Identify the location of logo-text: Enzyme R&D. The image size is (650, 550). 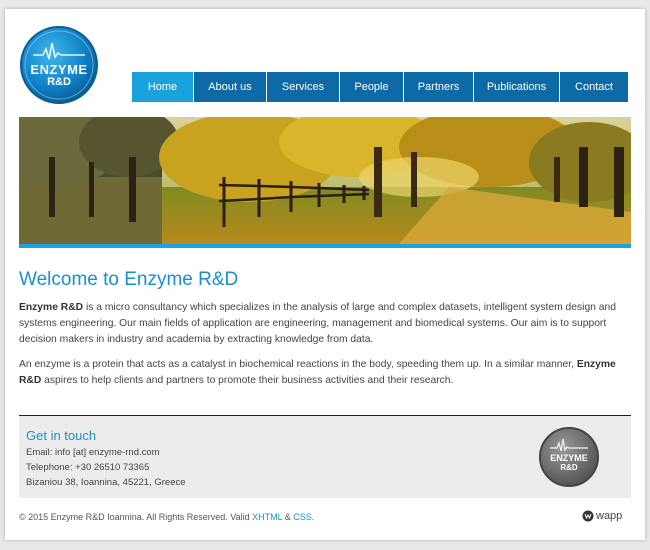
(59, 76).